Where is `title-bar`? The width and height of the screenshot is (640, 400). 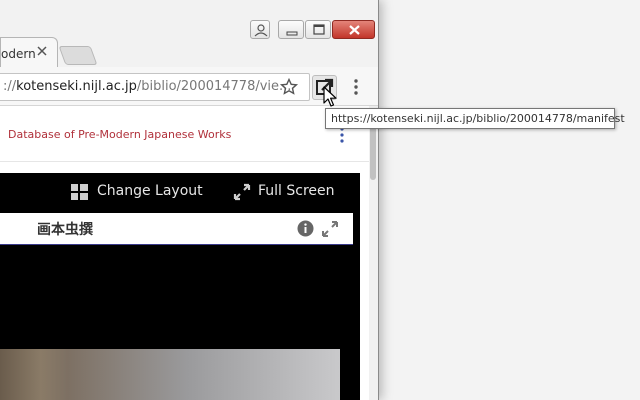 title-bar is located at coordinates (189, 19).